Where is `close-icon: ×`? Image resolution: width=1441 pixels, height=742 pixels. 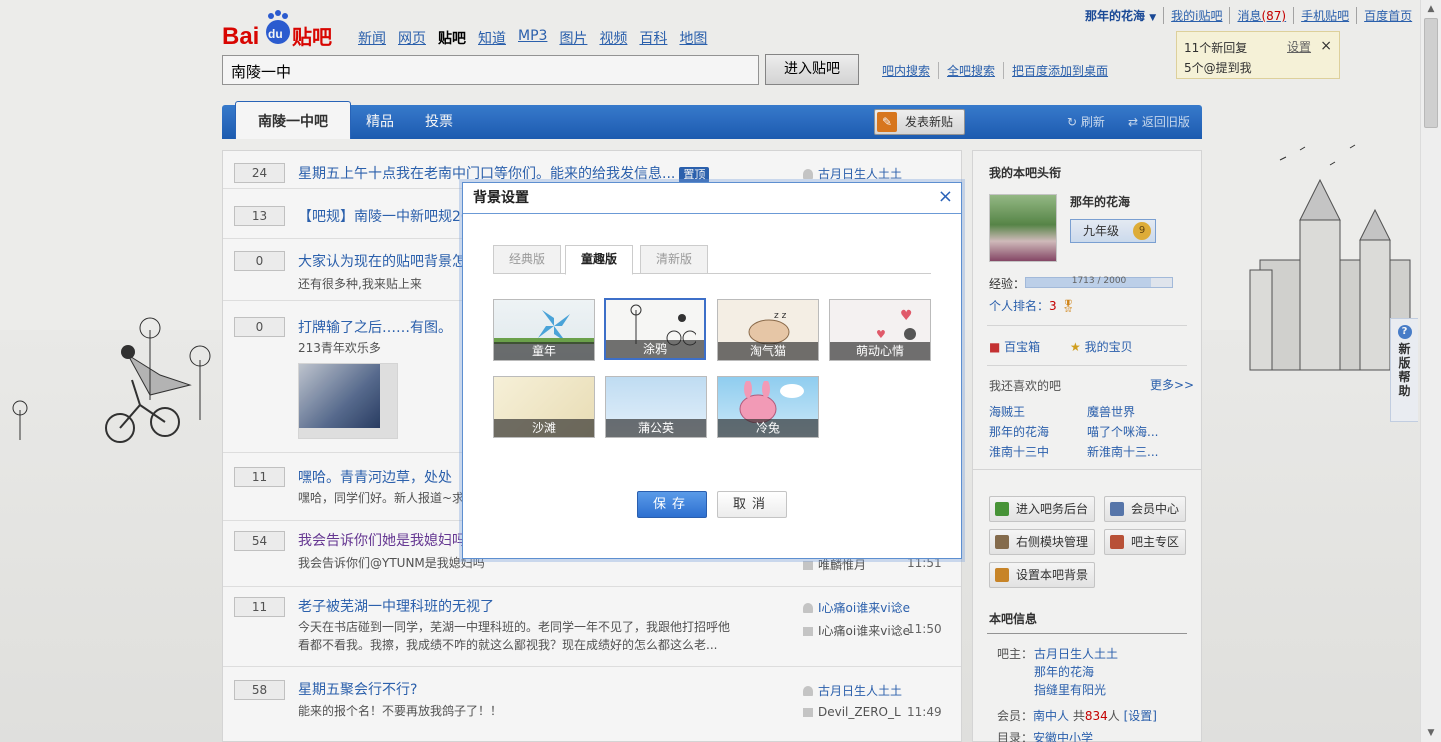 close-icon: × is located at coordinates (945, 197).